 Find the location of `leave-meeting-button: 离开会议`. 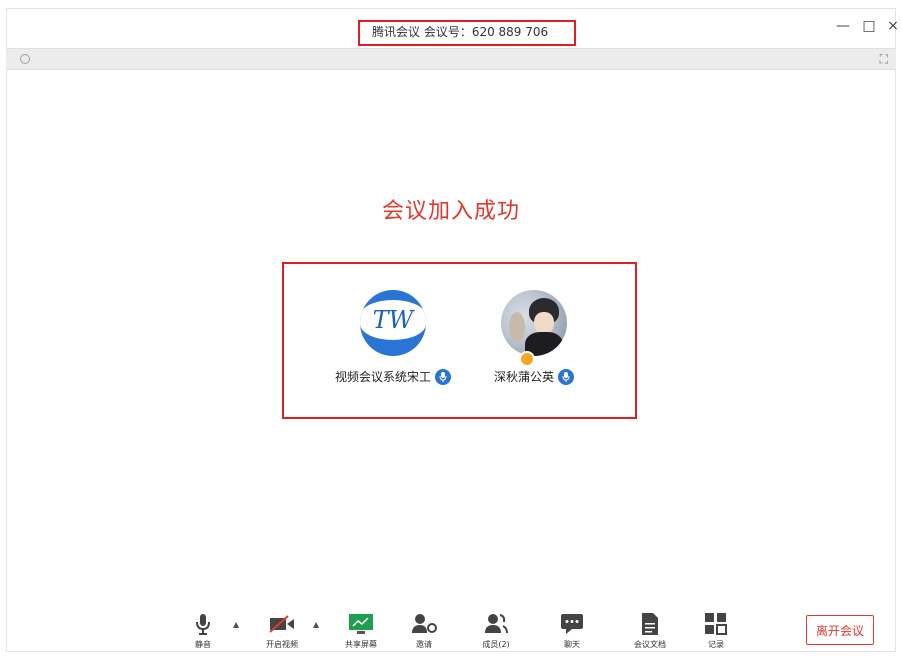

leave-meeting-button: 离开会议 is located at coordinates (840, 630).